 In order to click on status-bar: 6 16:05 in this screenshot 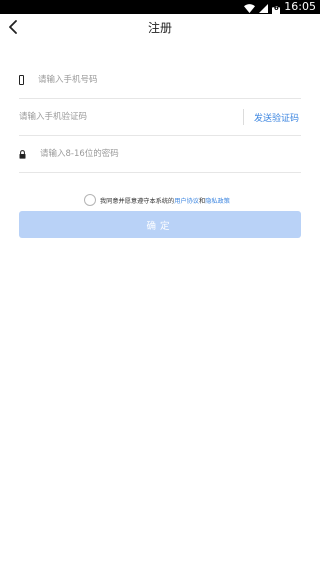, I will do `click(160, 8)`.